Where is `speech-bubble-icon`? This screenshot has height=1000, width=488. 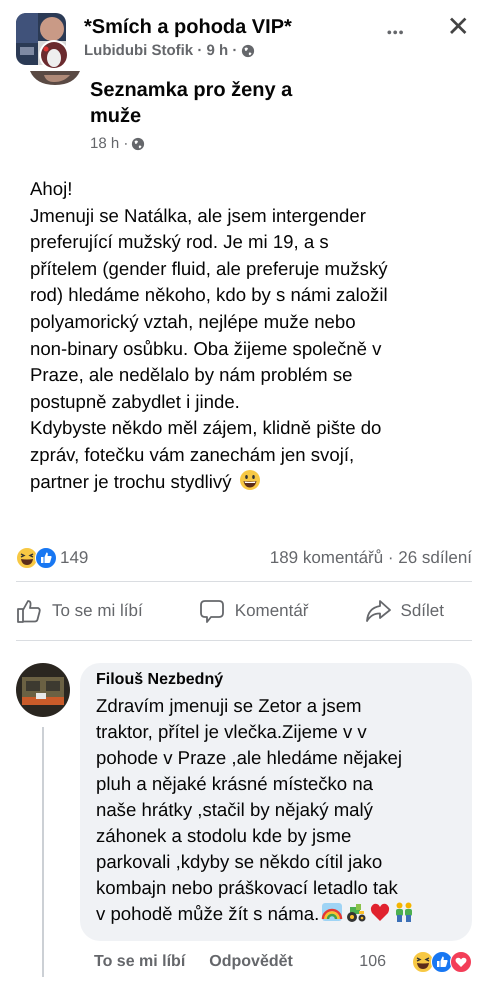 speech-bubble-icon is located at coordinates (211, 611).